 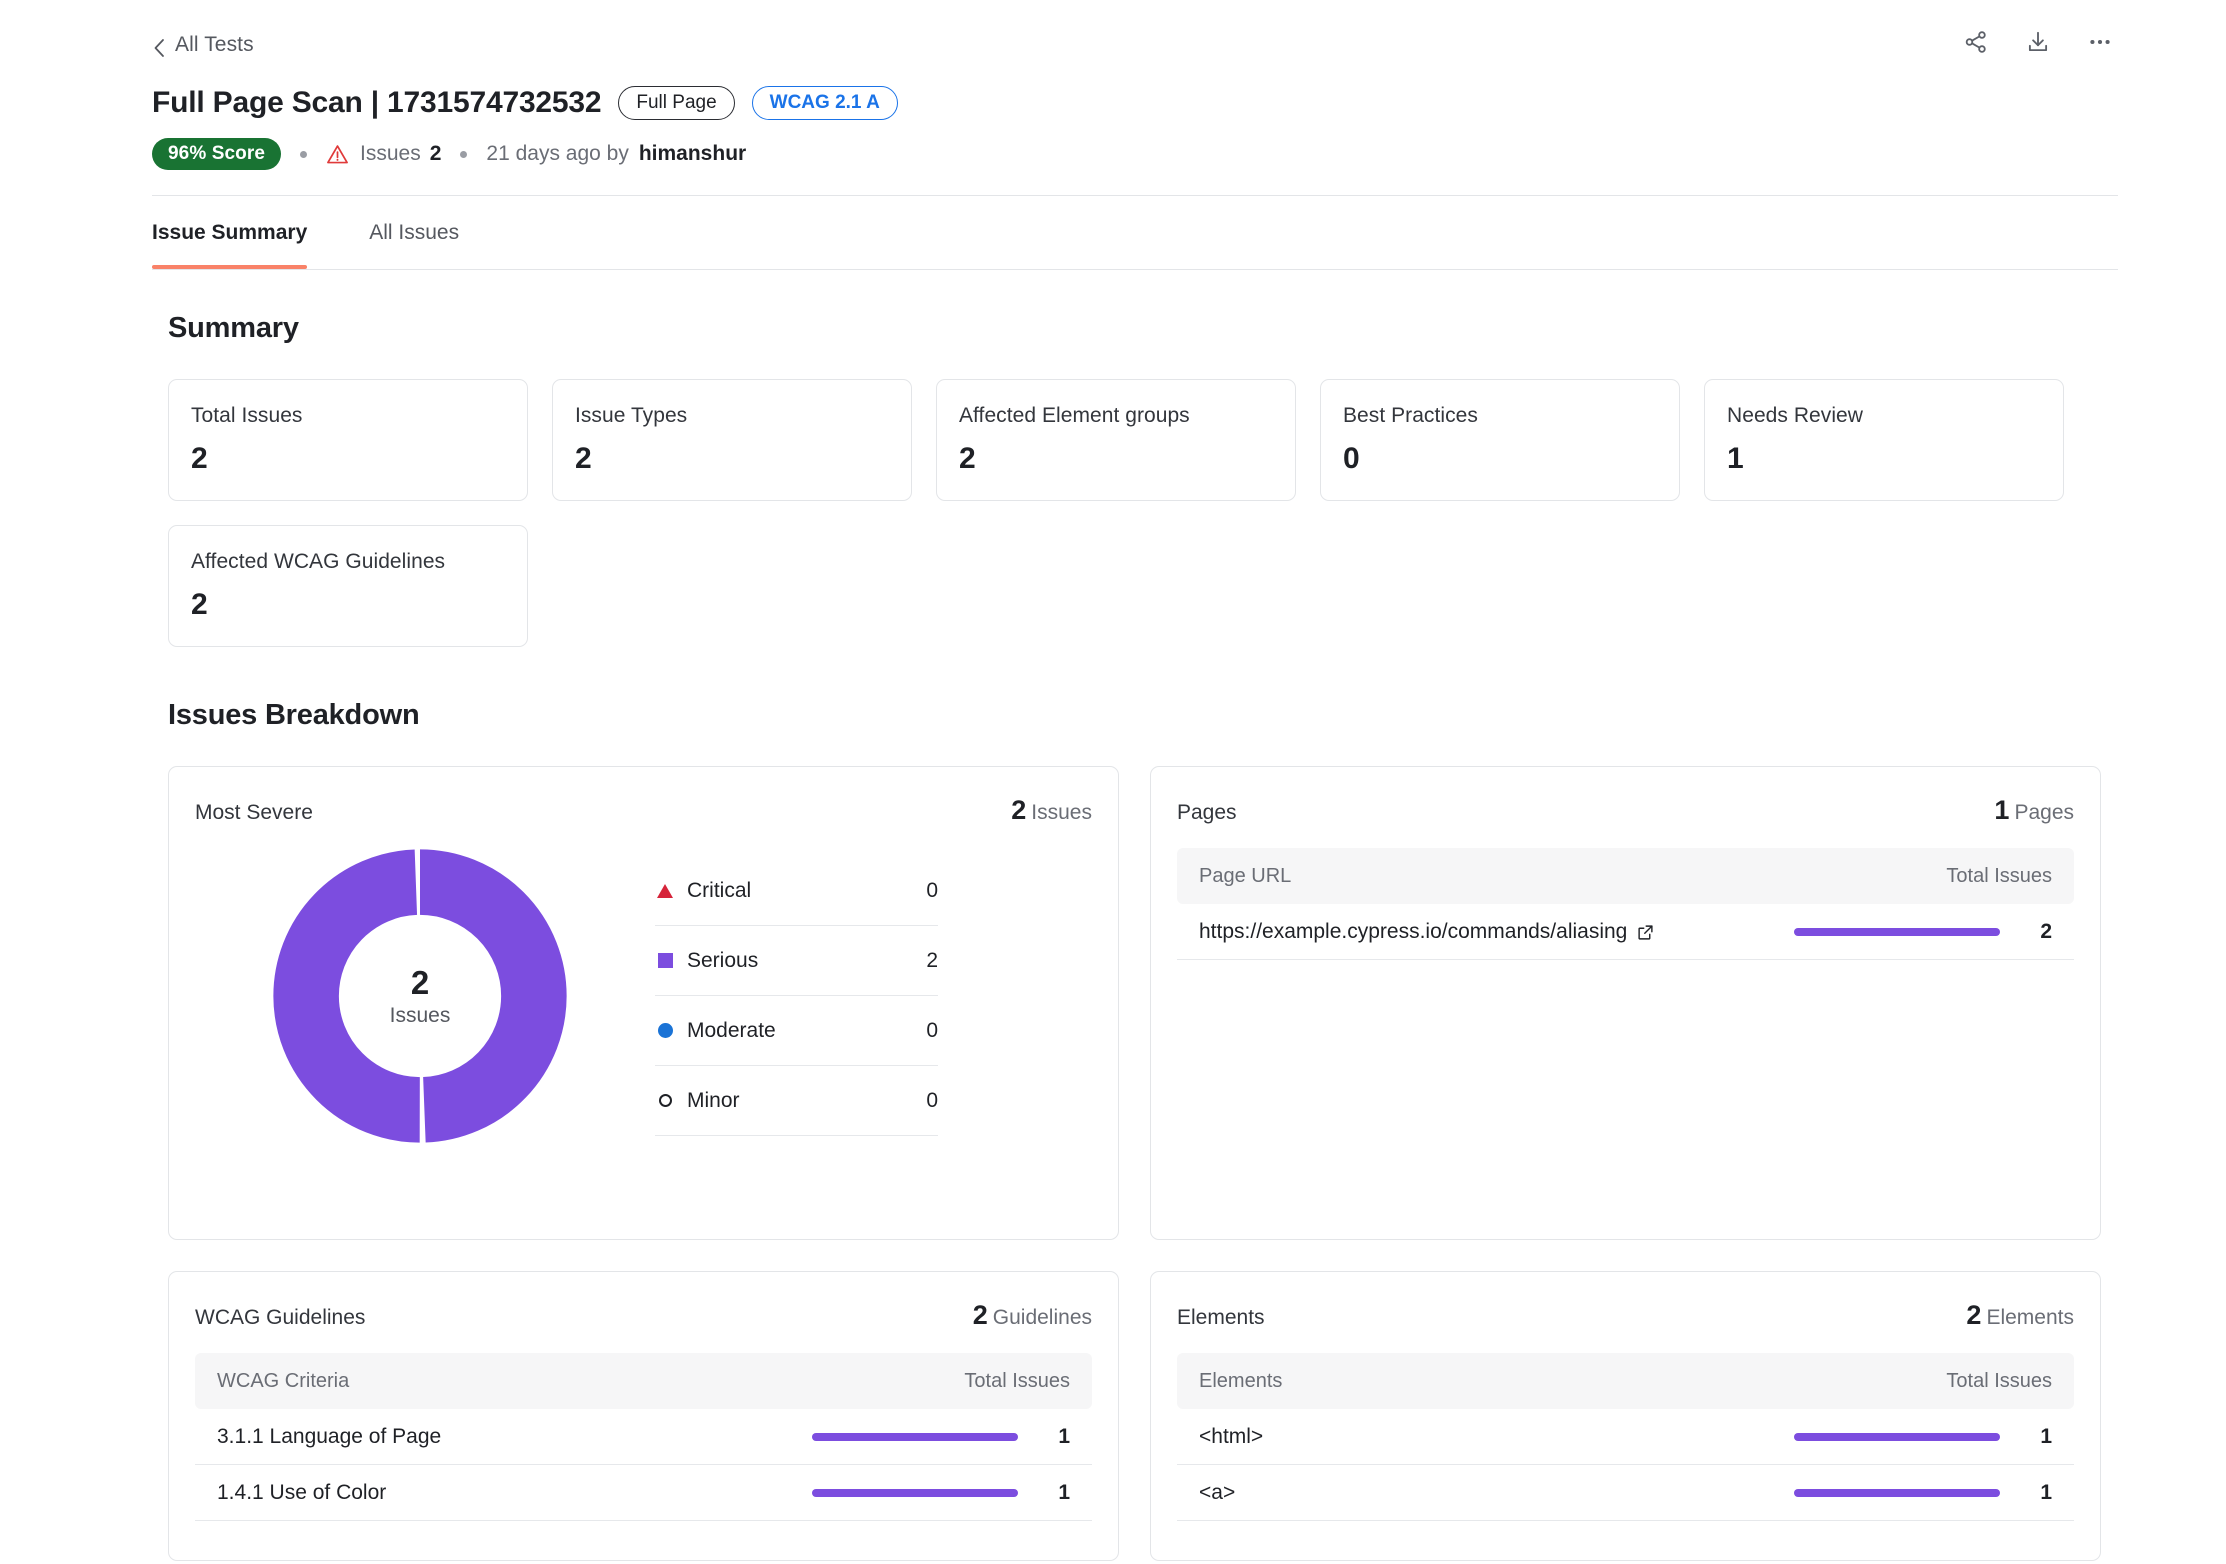 What do you see at coordinates (1061, 812) in the screenshot?
I see `card-count-unit: Issues` at bounding box center [1061, 812].